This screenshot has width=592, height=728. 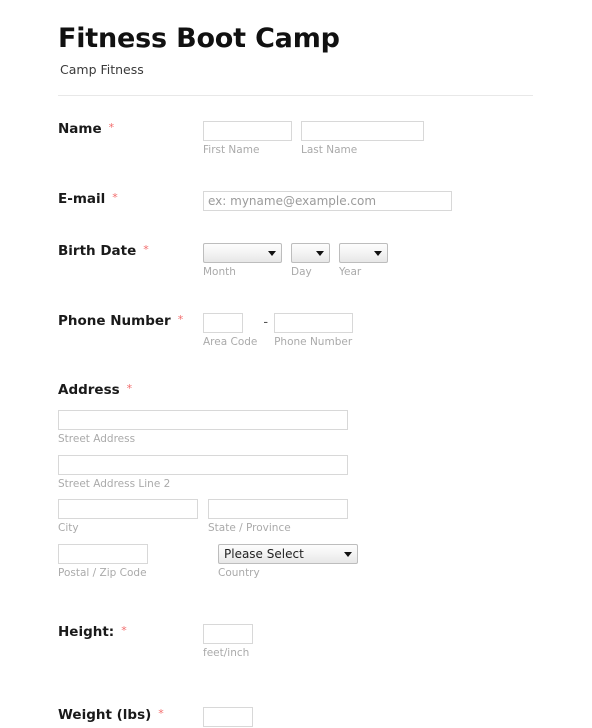 I want to click on first-name-group: First Name, so click(x=247, y=139).